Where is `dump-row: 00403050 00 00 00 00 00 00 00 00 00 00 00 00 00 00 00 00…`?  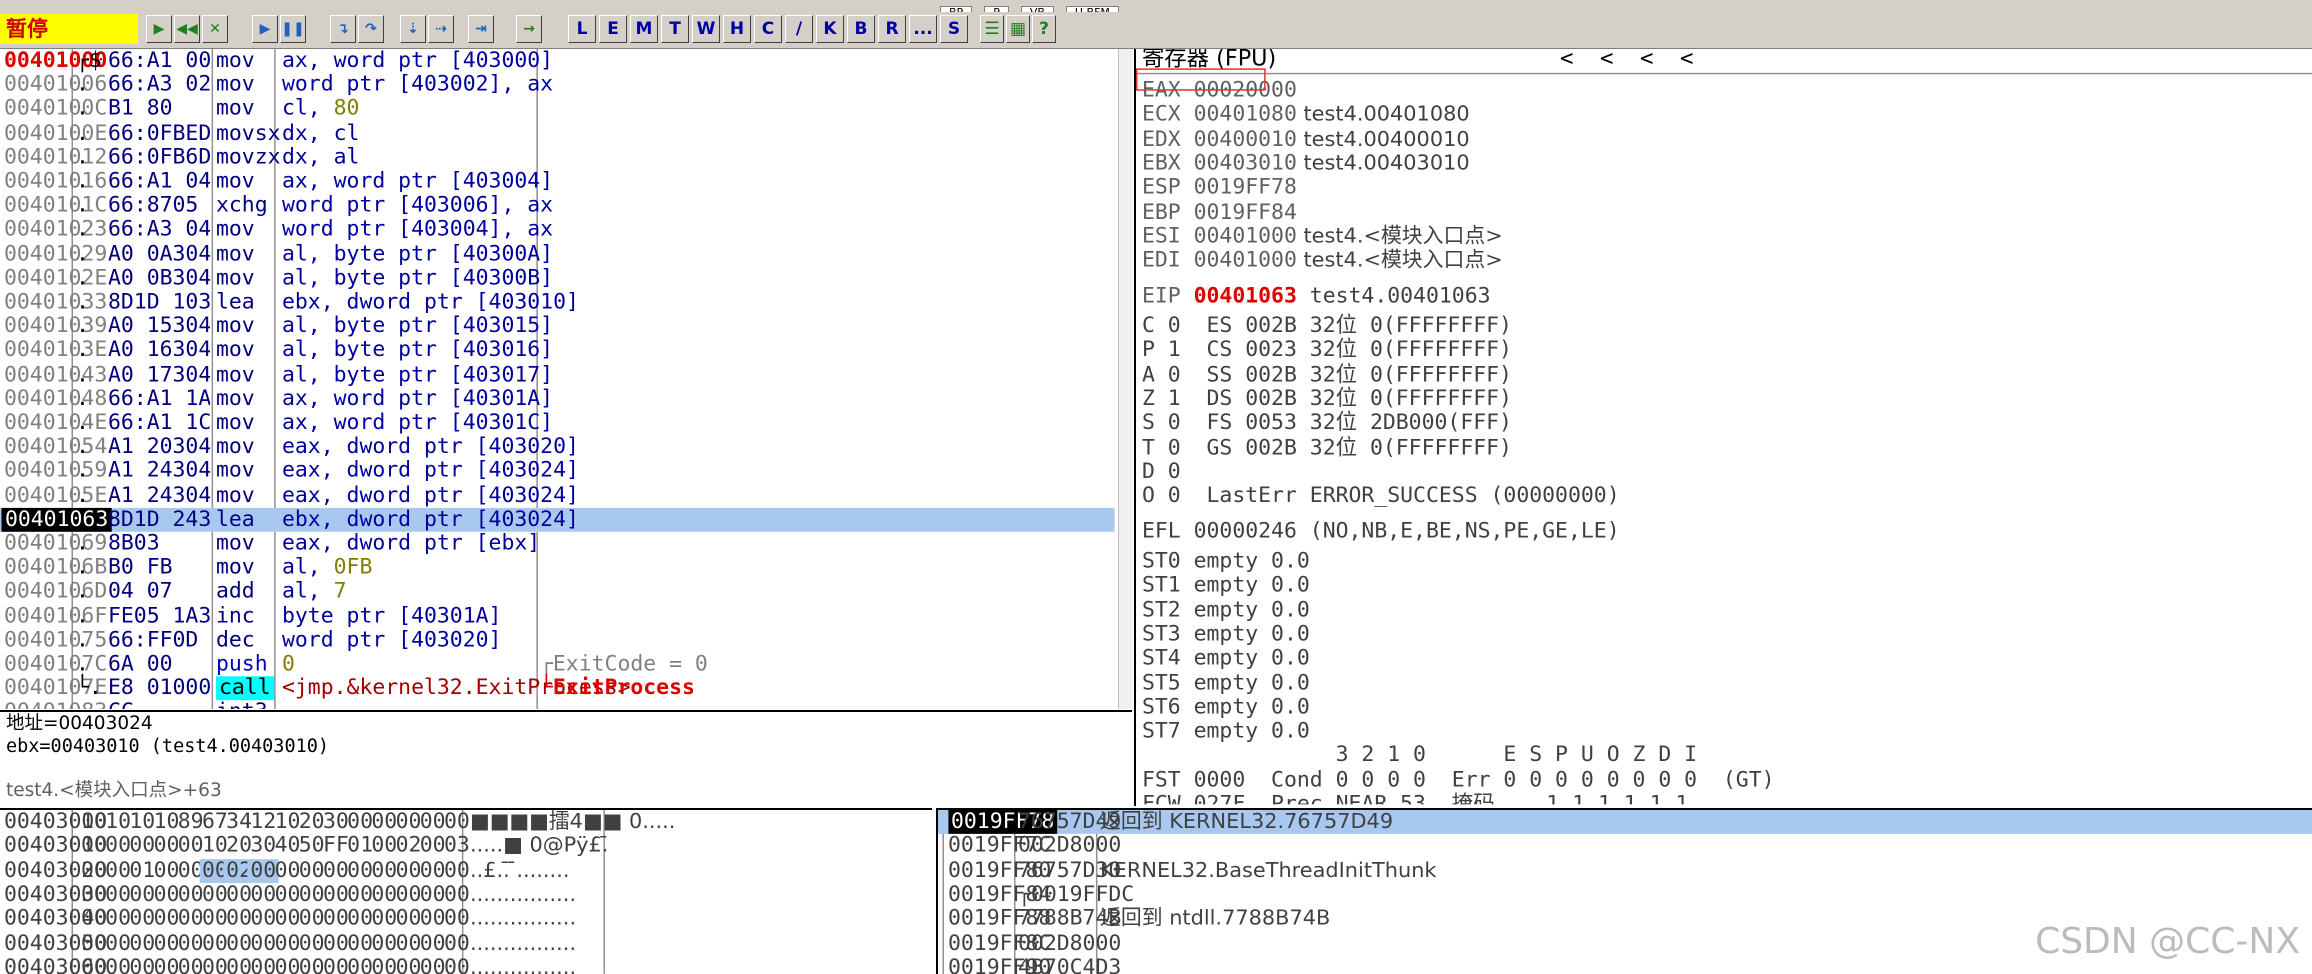
dump-row: 00403050 00 00 00 00 00 00 00 00 00 00 00 00 00 00 00 00… is located at coordinates (466, 943).